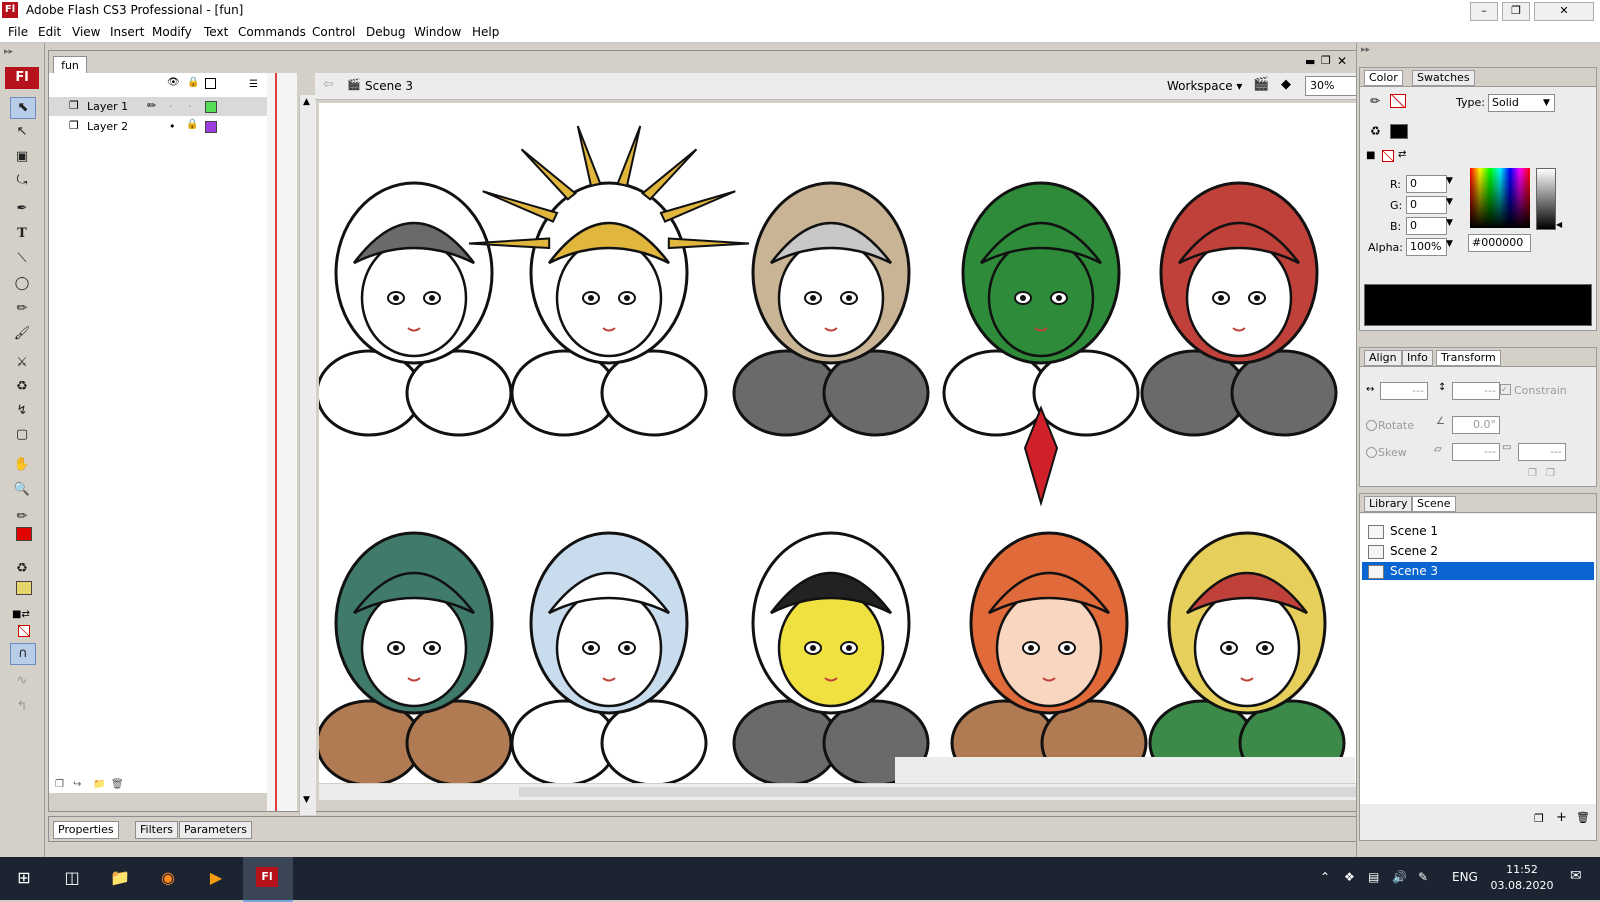  What do you see at coordinates (1516, 11) in the screenshot?
I see `restore-button: ❐` at bounding box center [1516, 11].